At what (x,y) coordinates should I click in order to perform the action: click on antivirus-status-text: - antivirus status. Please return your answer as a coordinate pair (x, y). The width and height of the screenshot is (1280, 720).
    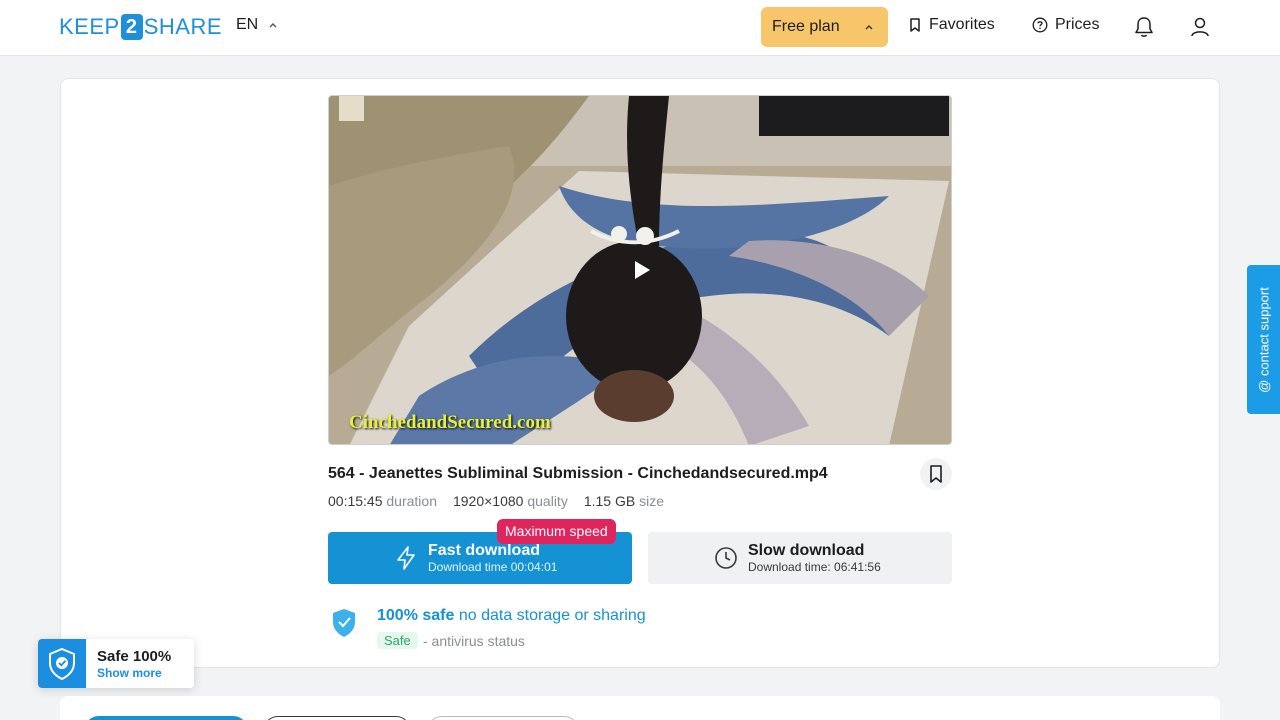
    Looking at the image, I should click on (474, 641).